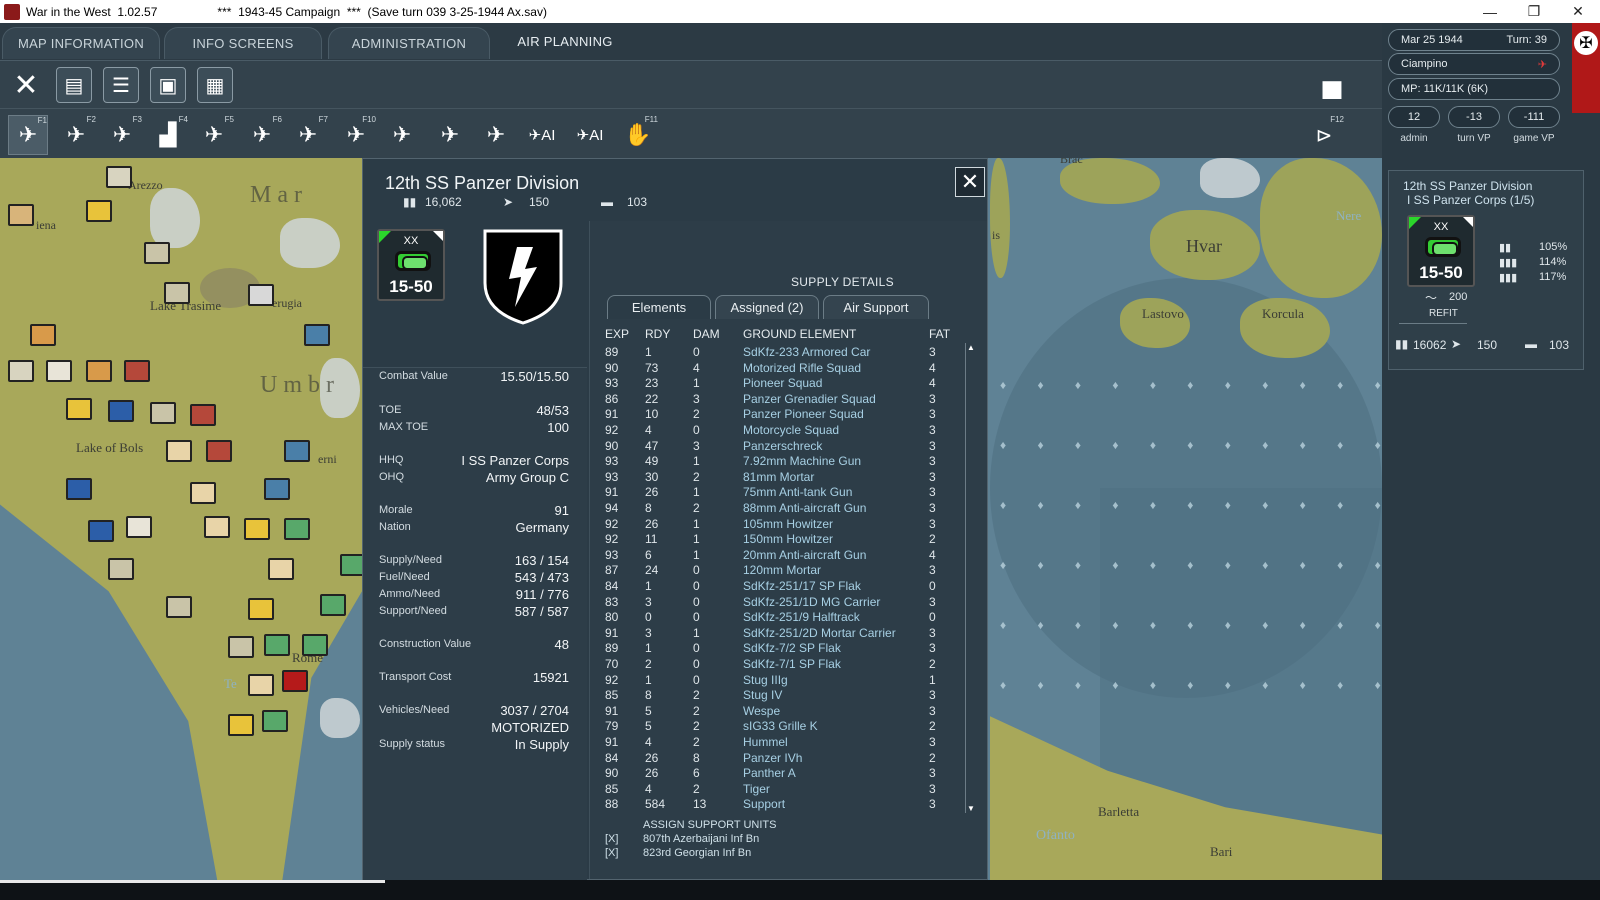  I want to click on elements-scrollbar: ▲ ▼, so click(970, 578).